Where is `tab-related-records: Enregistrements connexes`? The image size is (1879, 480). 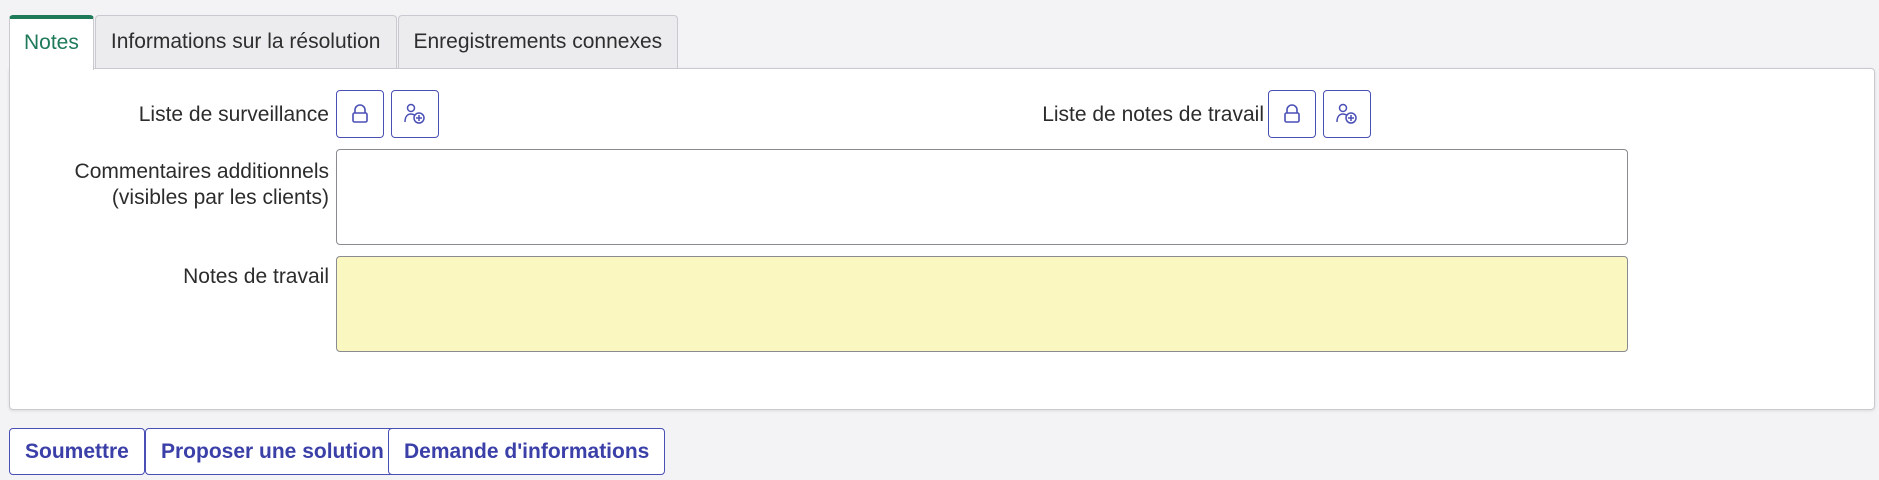 tab-related-records: Enregistrements connexes is located at coordinates (538, 41).